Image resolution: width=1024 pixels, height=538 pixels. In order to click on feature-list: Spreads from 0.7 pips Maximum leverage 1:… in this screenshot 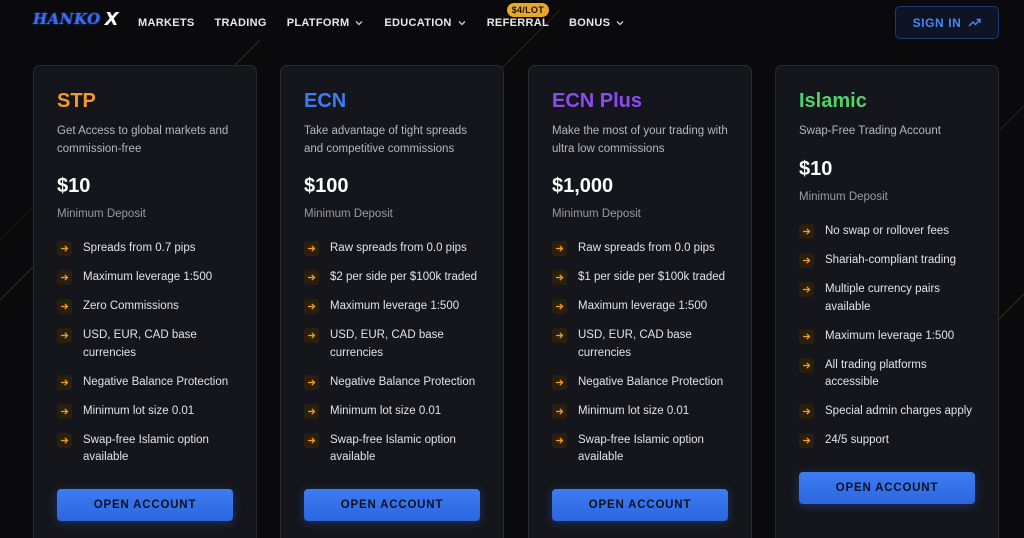, I will do `click(148, 359)`.